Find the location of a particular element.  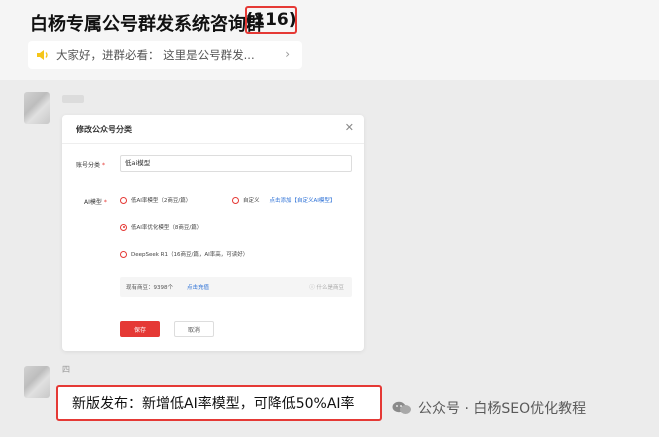

balance-bar: 现有商豆：9398个 点击充值 ⓘ 什么是商豆 is located at coordinates (236, 287).